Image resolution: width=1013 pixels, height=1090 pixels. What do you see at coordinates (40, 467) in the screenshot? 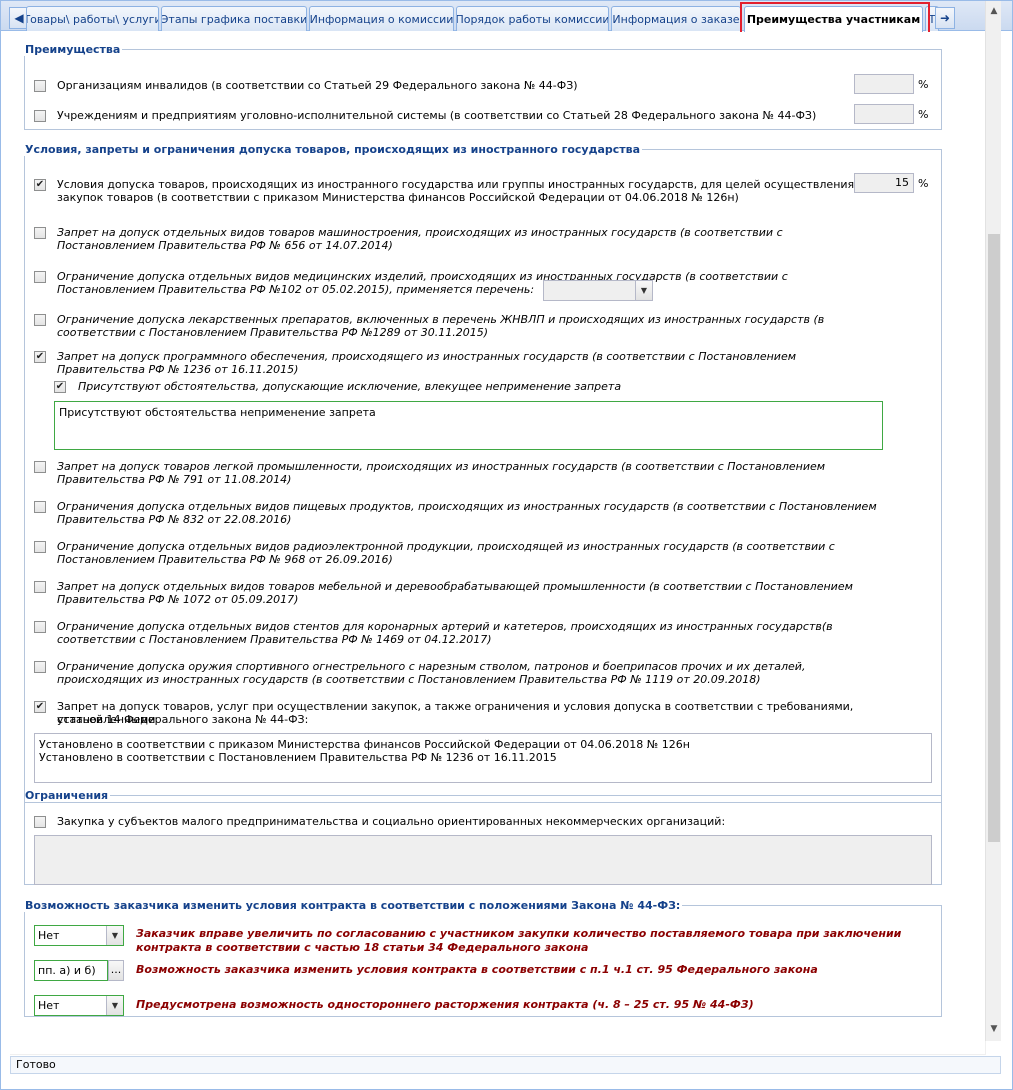
I see `light-industry-checkbox` at bounding box center [40, 467].